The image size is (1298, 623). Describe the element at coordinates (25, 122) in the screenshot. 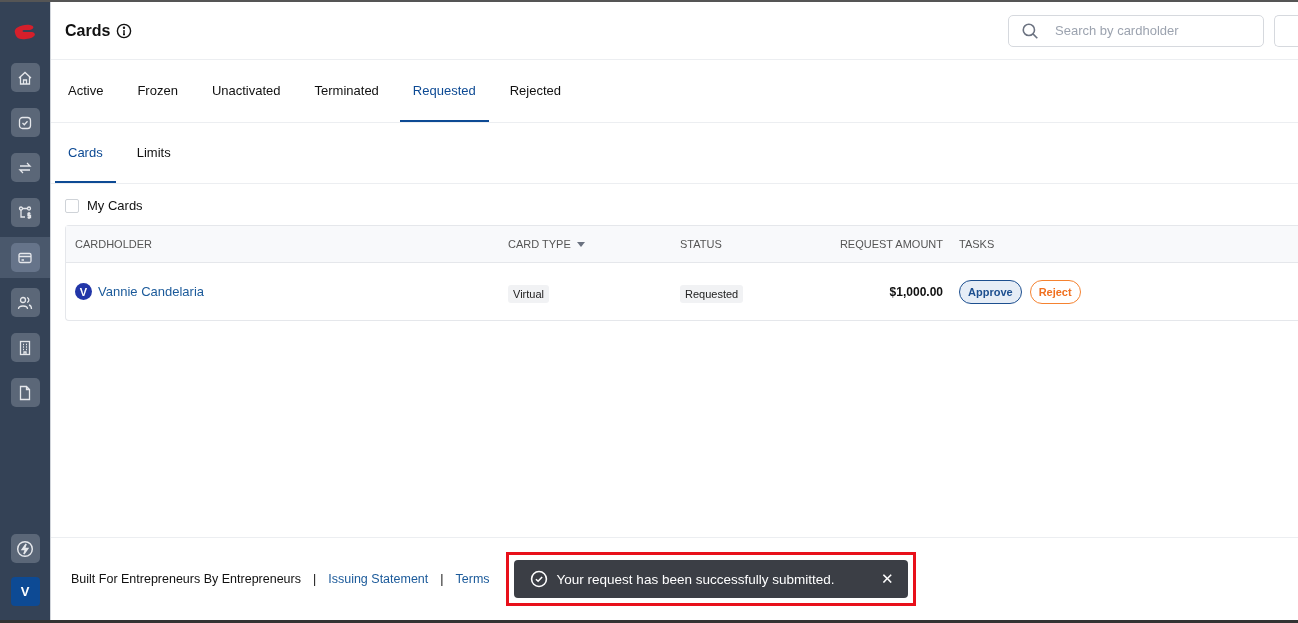

I see `check-icon` at that location.